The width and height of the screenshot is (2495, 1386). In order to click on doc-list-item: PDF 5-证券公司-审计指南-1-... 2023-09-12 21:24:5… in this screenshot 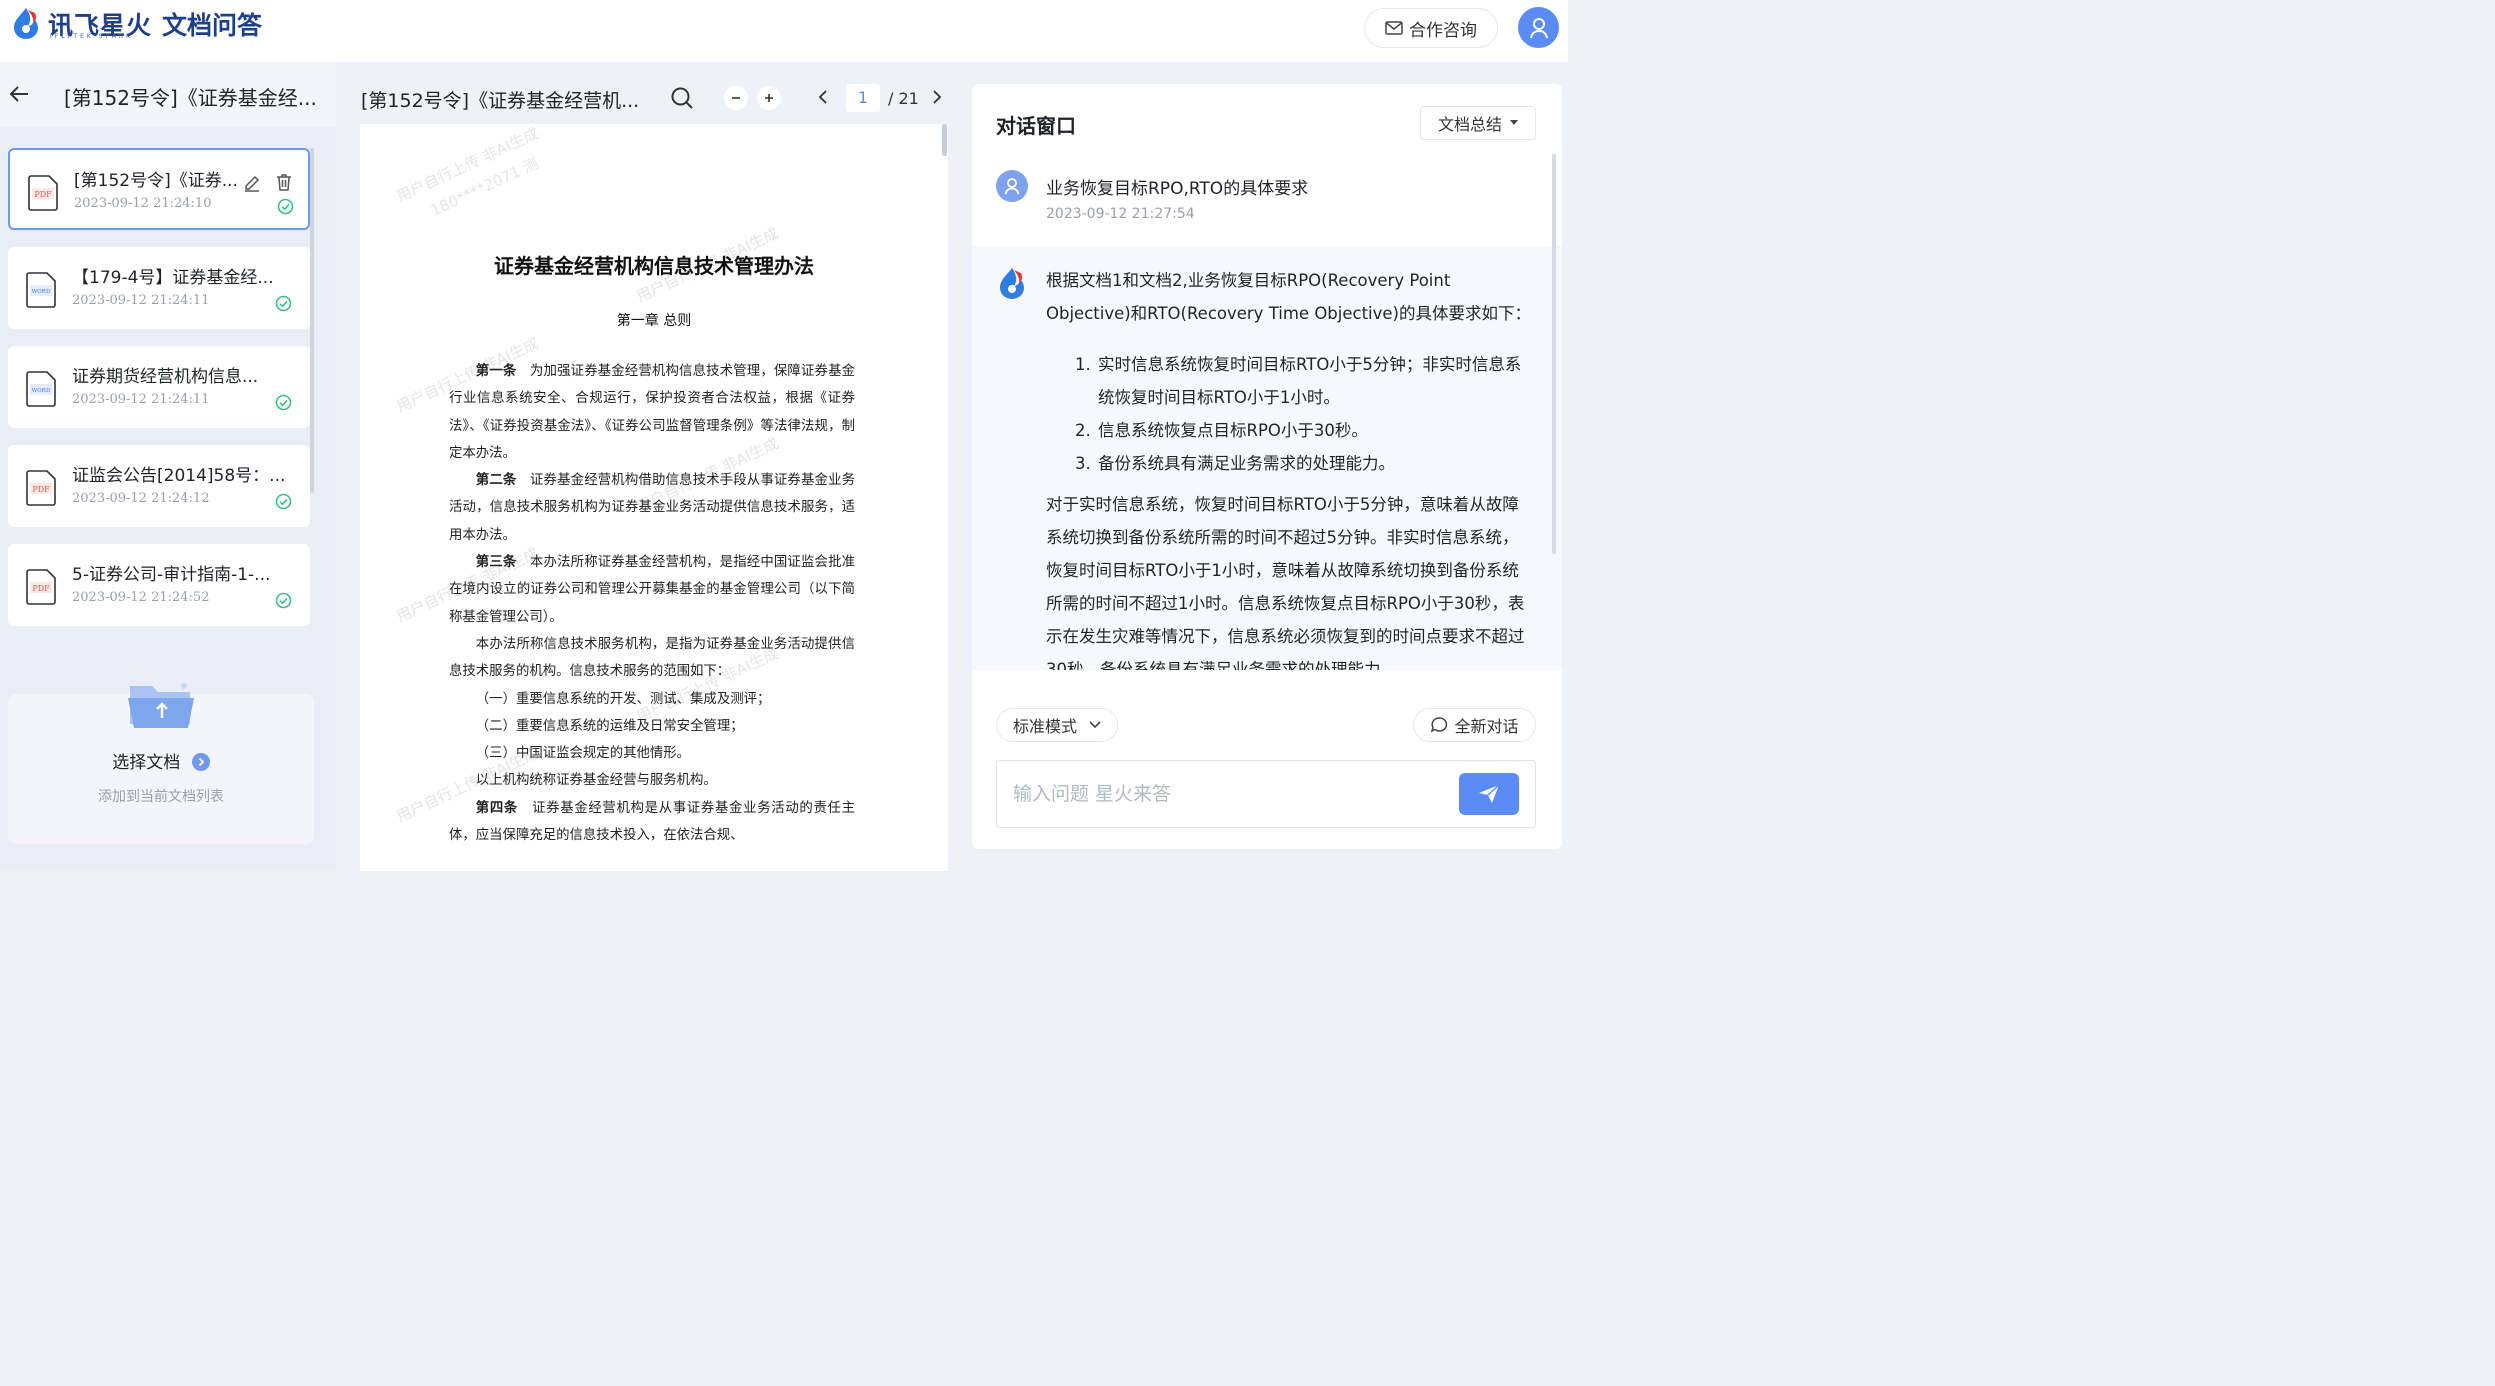, I will do `click(159, 585)`.